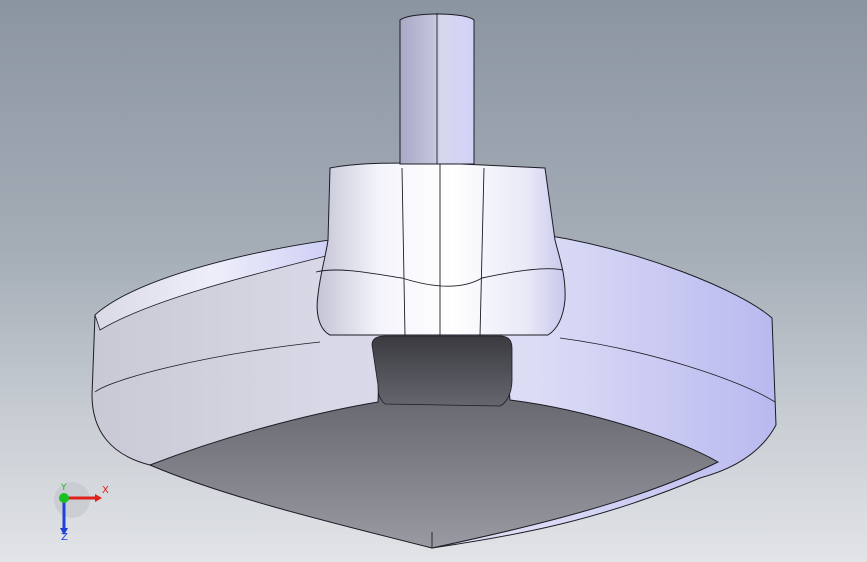  Describe the element at coordinates (105, 490) in the screenshot. I see `x-axis-label: X` at that location.